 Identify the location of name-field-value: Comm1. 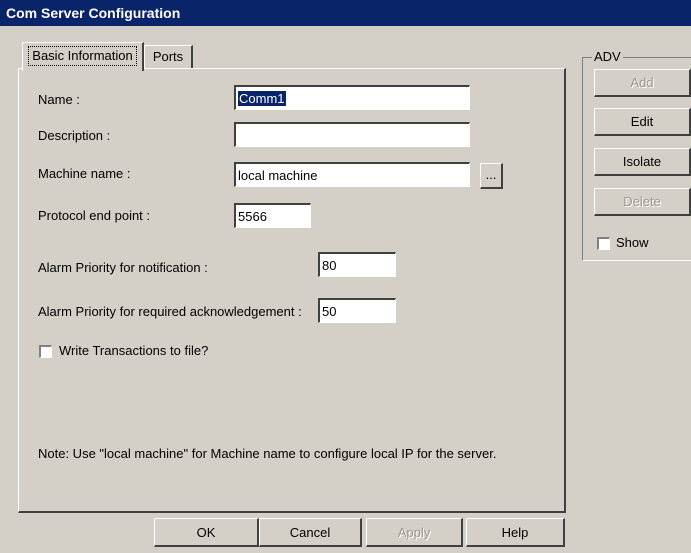
(262, 98).